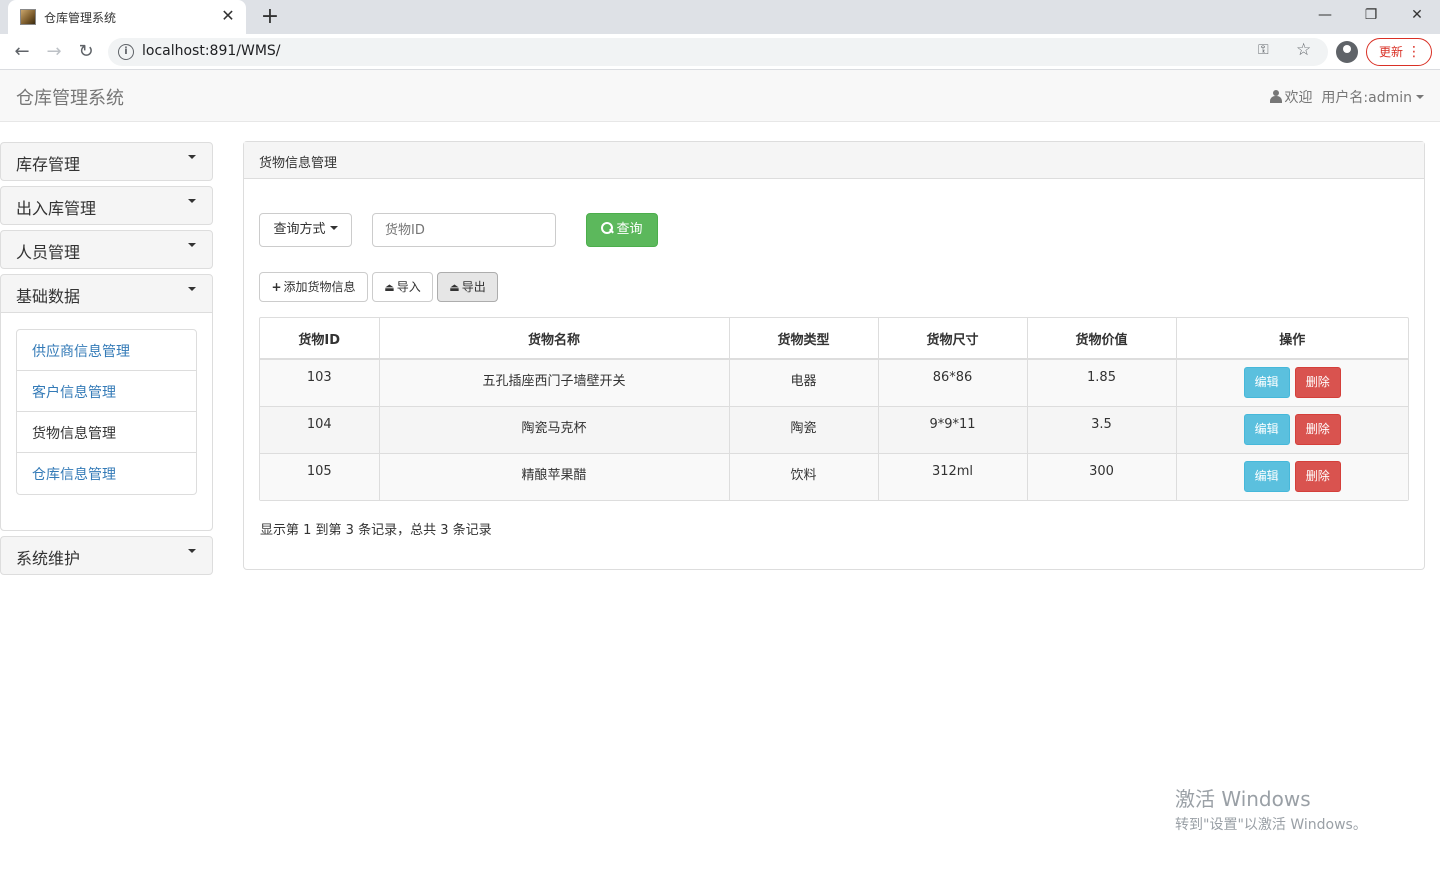 The width and height of the screenshot is (1440, 870). I want to click on sidebar-group-staff: 人员管理, so click(106, 249).